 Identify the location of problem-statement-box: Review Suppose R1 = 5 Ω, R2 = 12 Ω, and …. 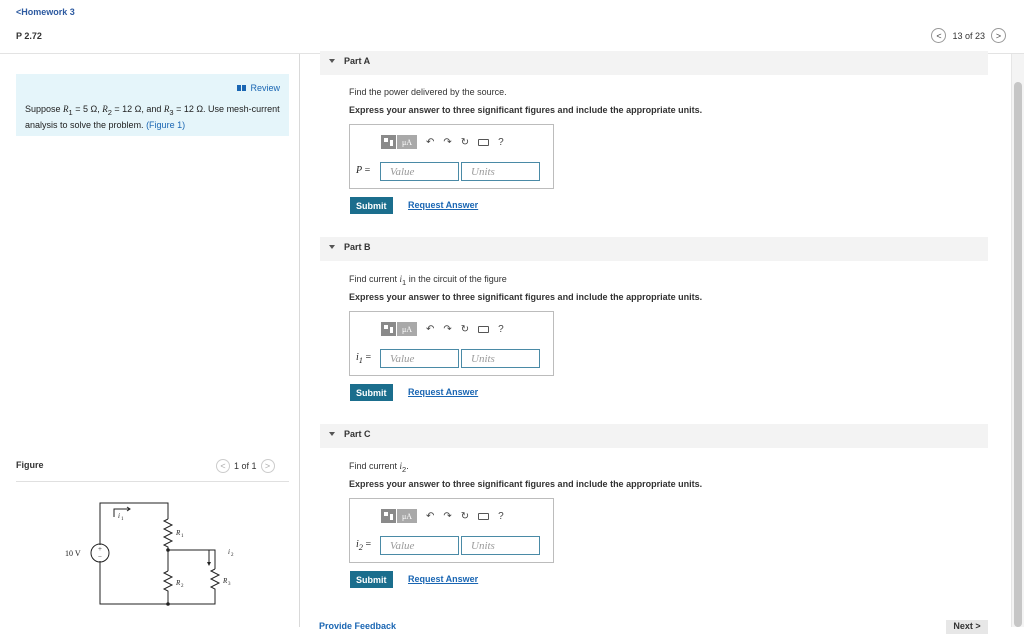
(152, 105).